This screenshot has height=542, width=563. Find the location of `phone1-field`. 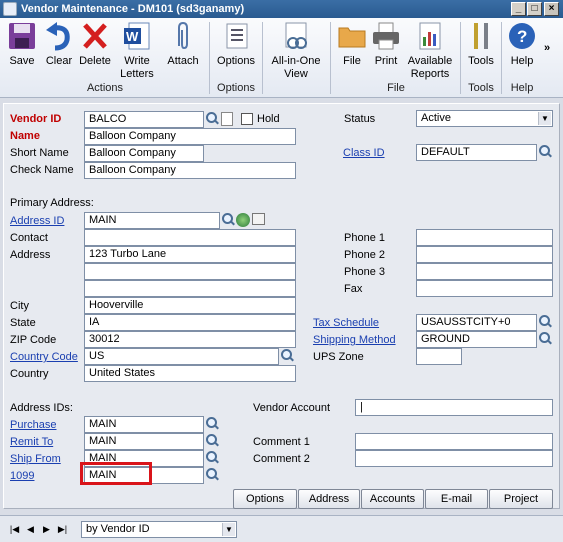

phone1-field is located at coordinates (484, 237).